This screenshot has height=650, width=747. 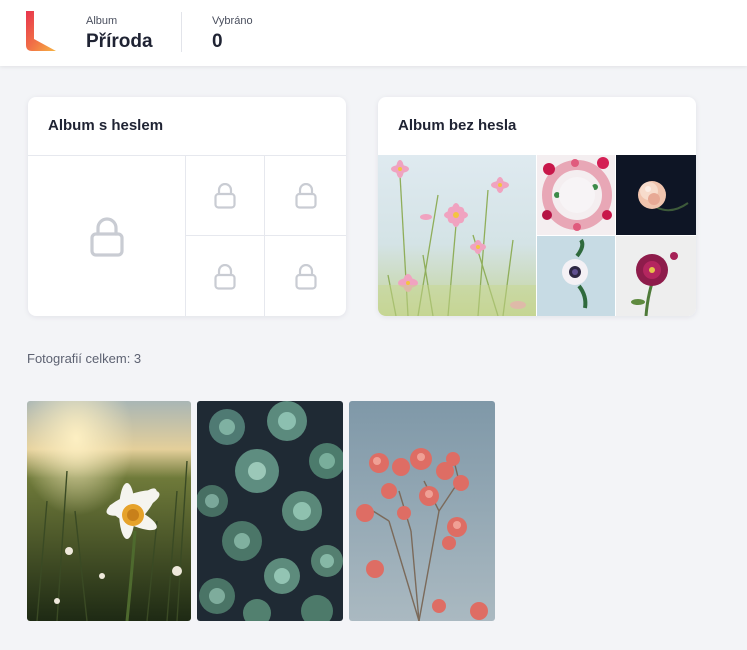 I want to click on unlocked-thumbnail-grid, so click(x=537, y=235).